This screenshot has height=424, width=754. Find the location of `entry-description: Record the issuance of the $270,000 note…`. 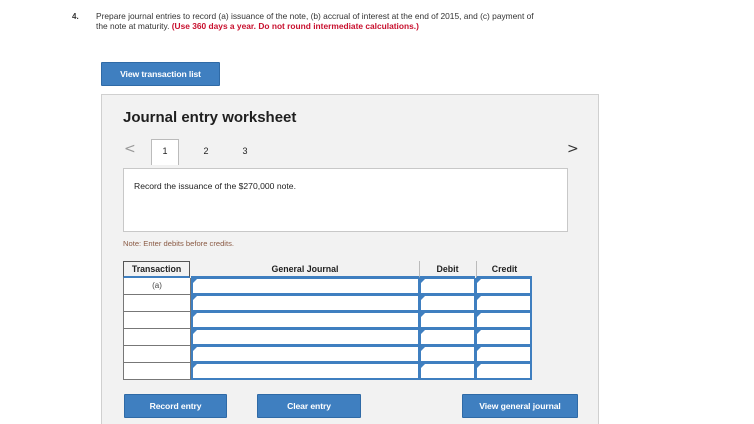

entry-description: Record the issuance of the $270,000 note… is located at coordinates (215, 186).